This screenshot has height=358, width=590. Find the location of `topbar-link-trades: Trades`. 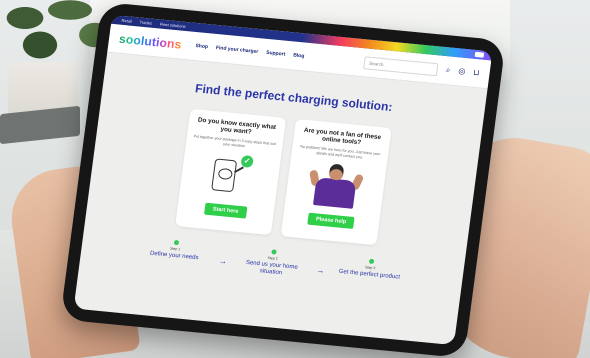

topbar-link-trades: Trades is located at coordinates (145, 23).